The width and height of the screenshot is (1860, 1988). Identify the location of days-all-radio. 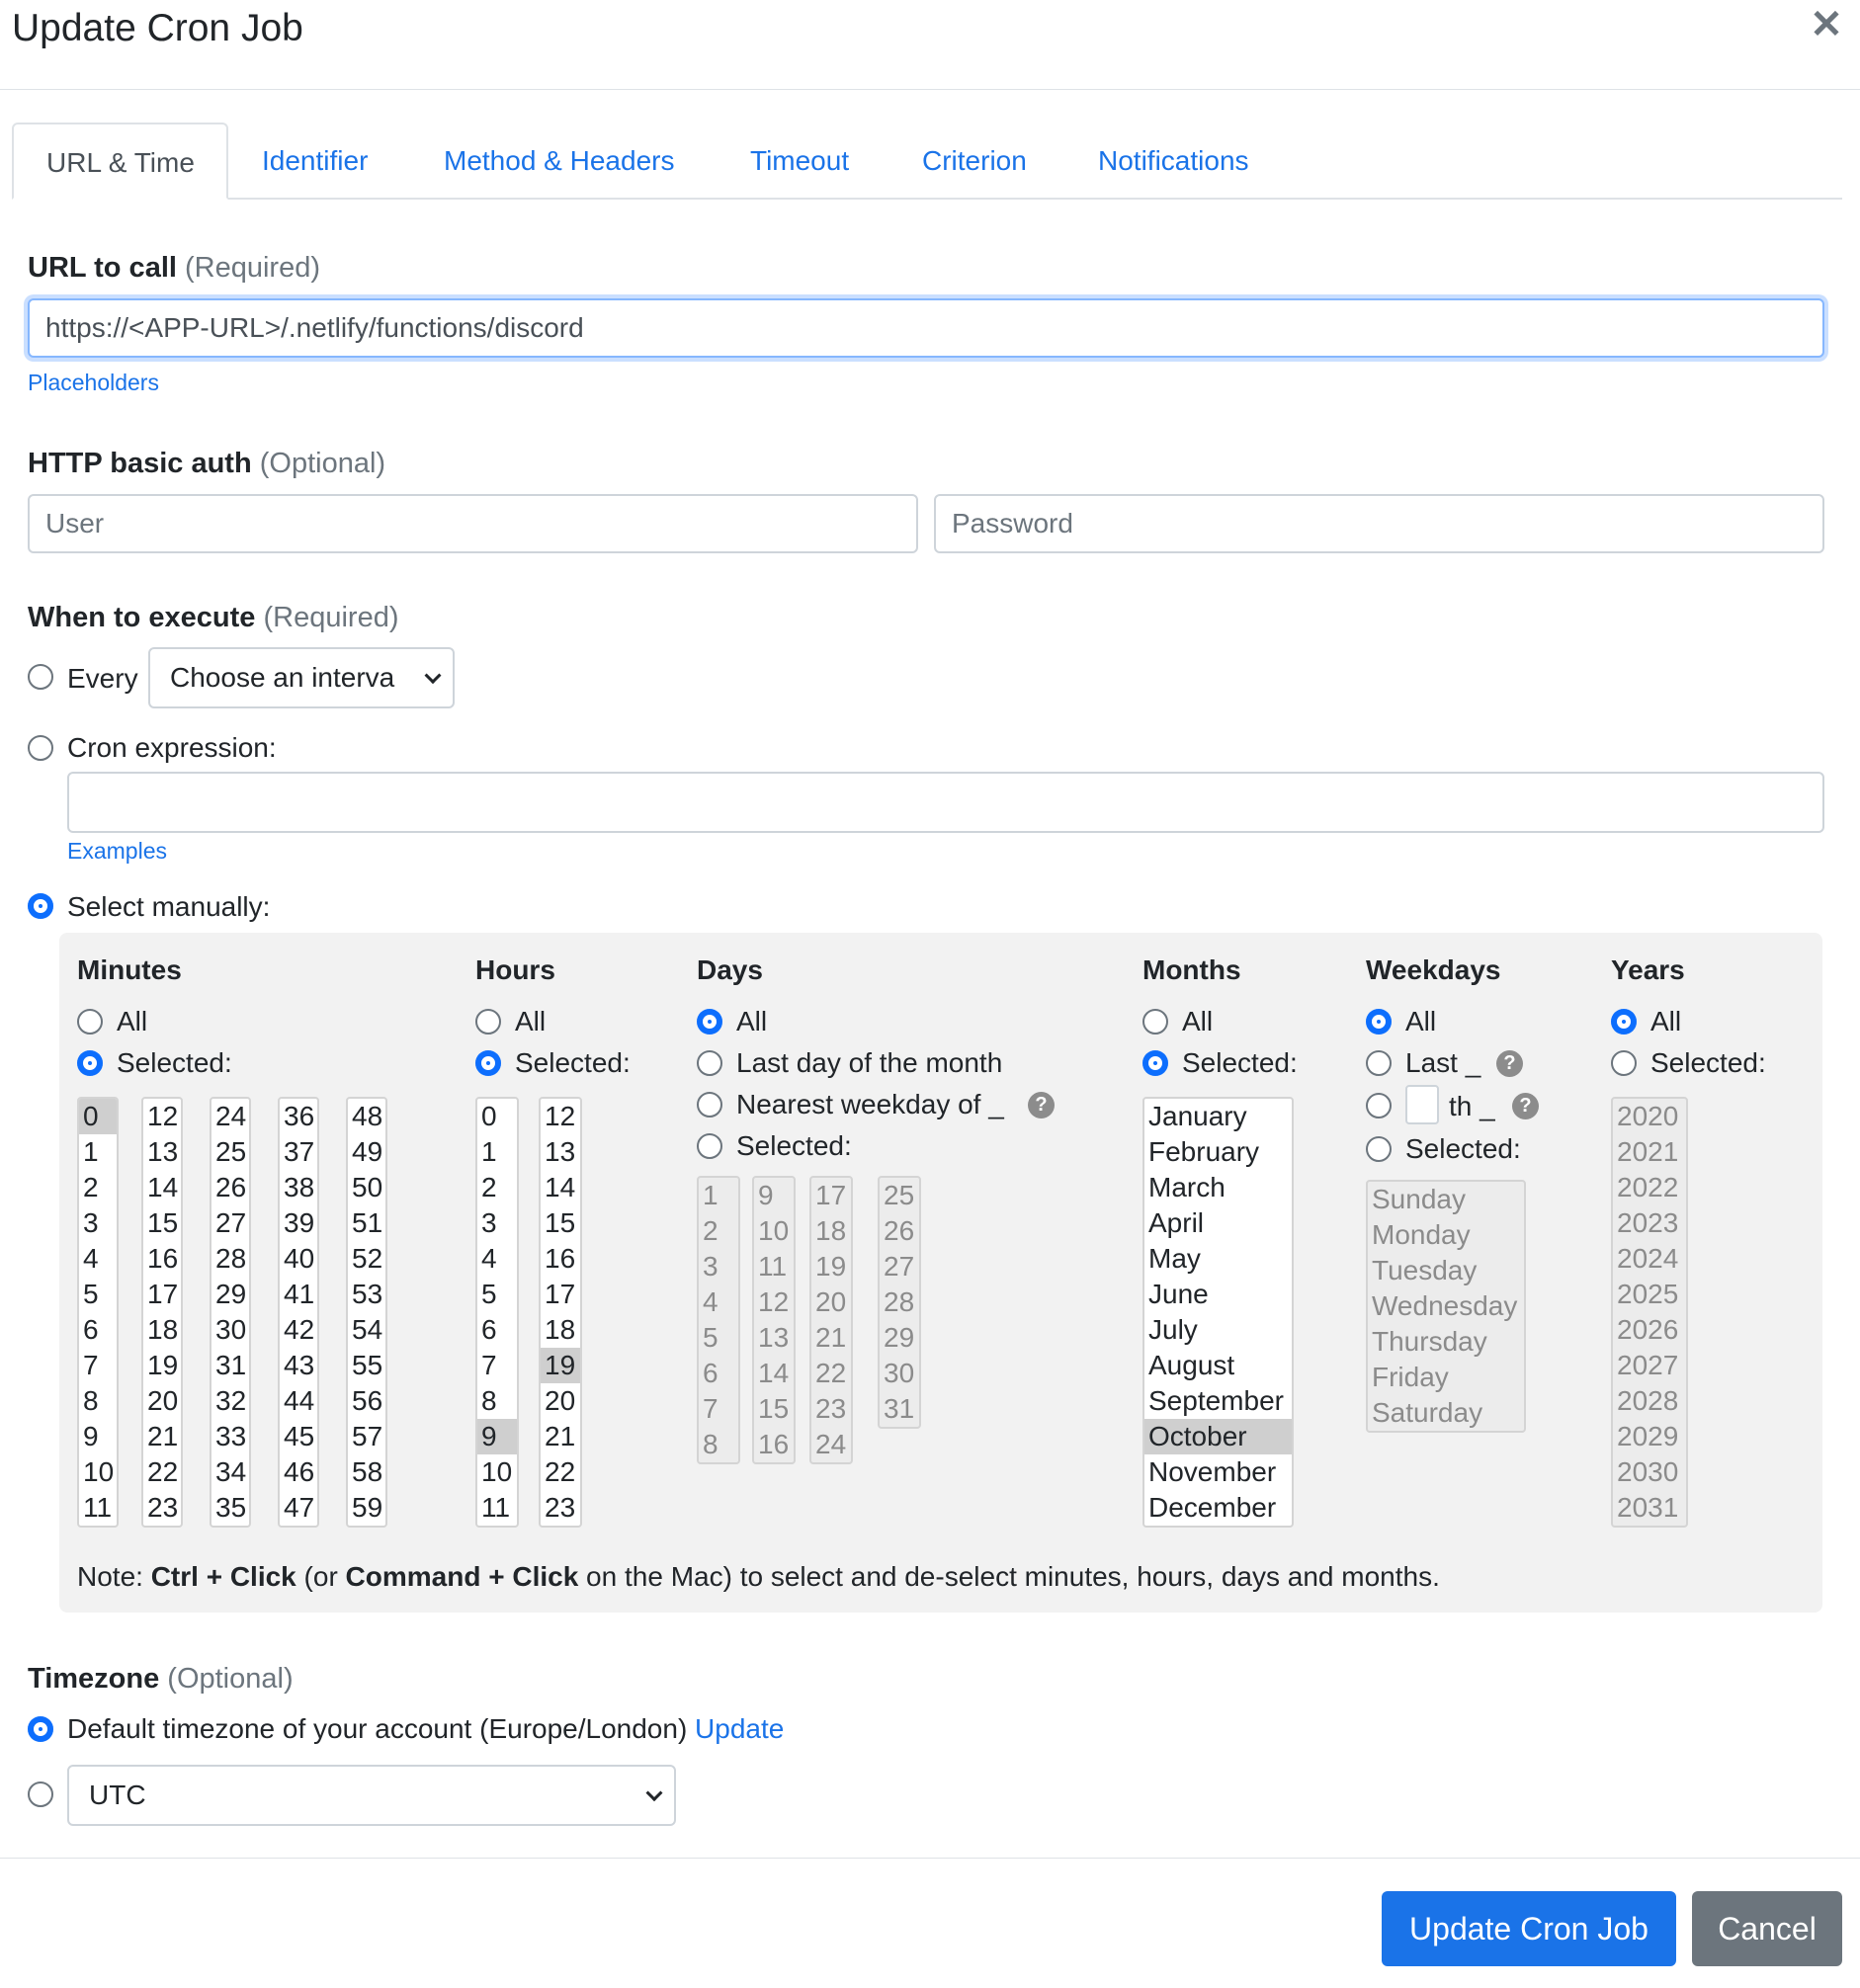
(709, 1022).